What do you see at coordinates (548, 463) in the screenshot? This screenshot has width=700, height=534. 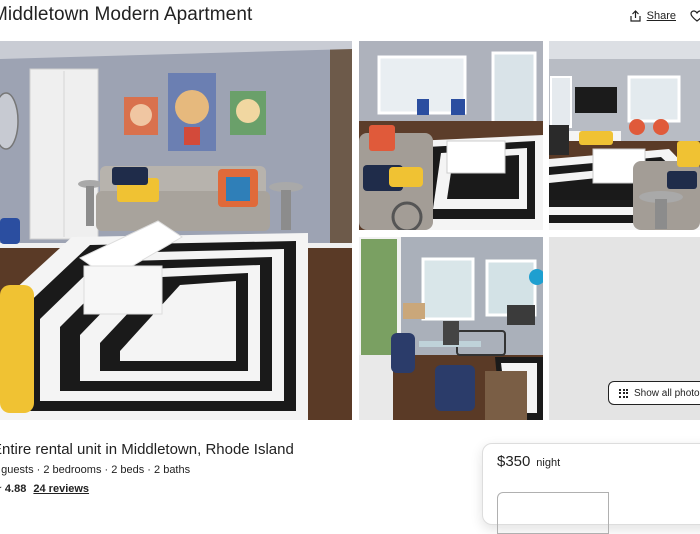 I see `price-unit: night` at bounding box center [548, 463].